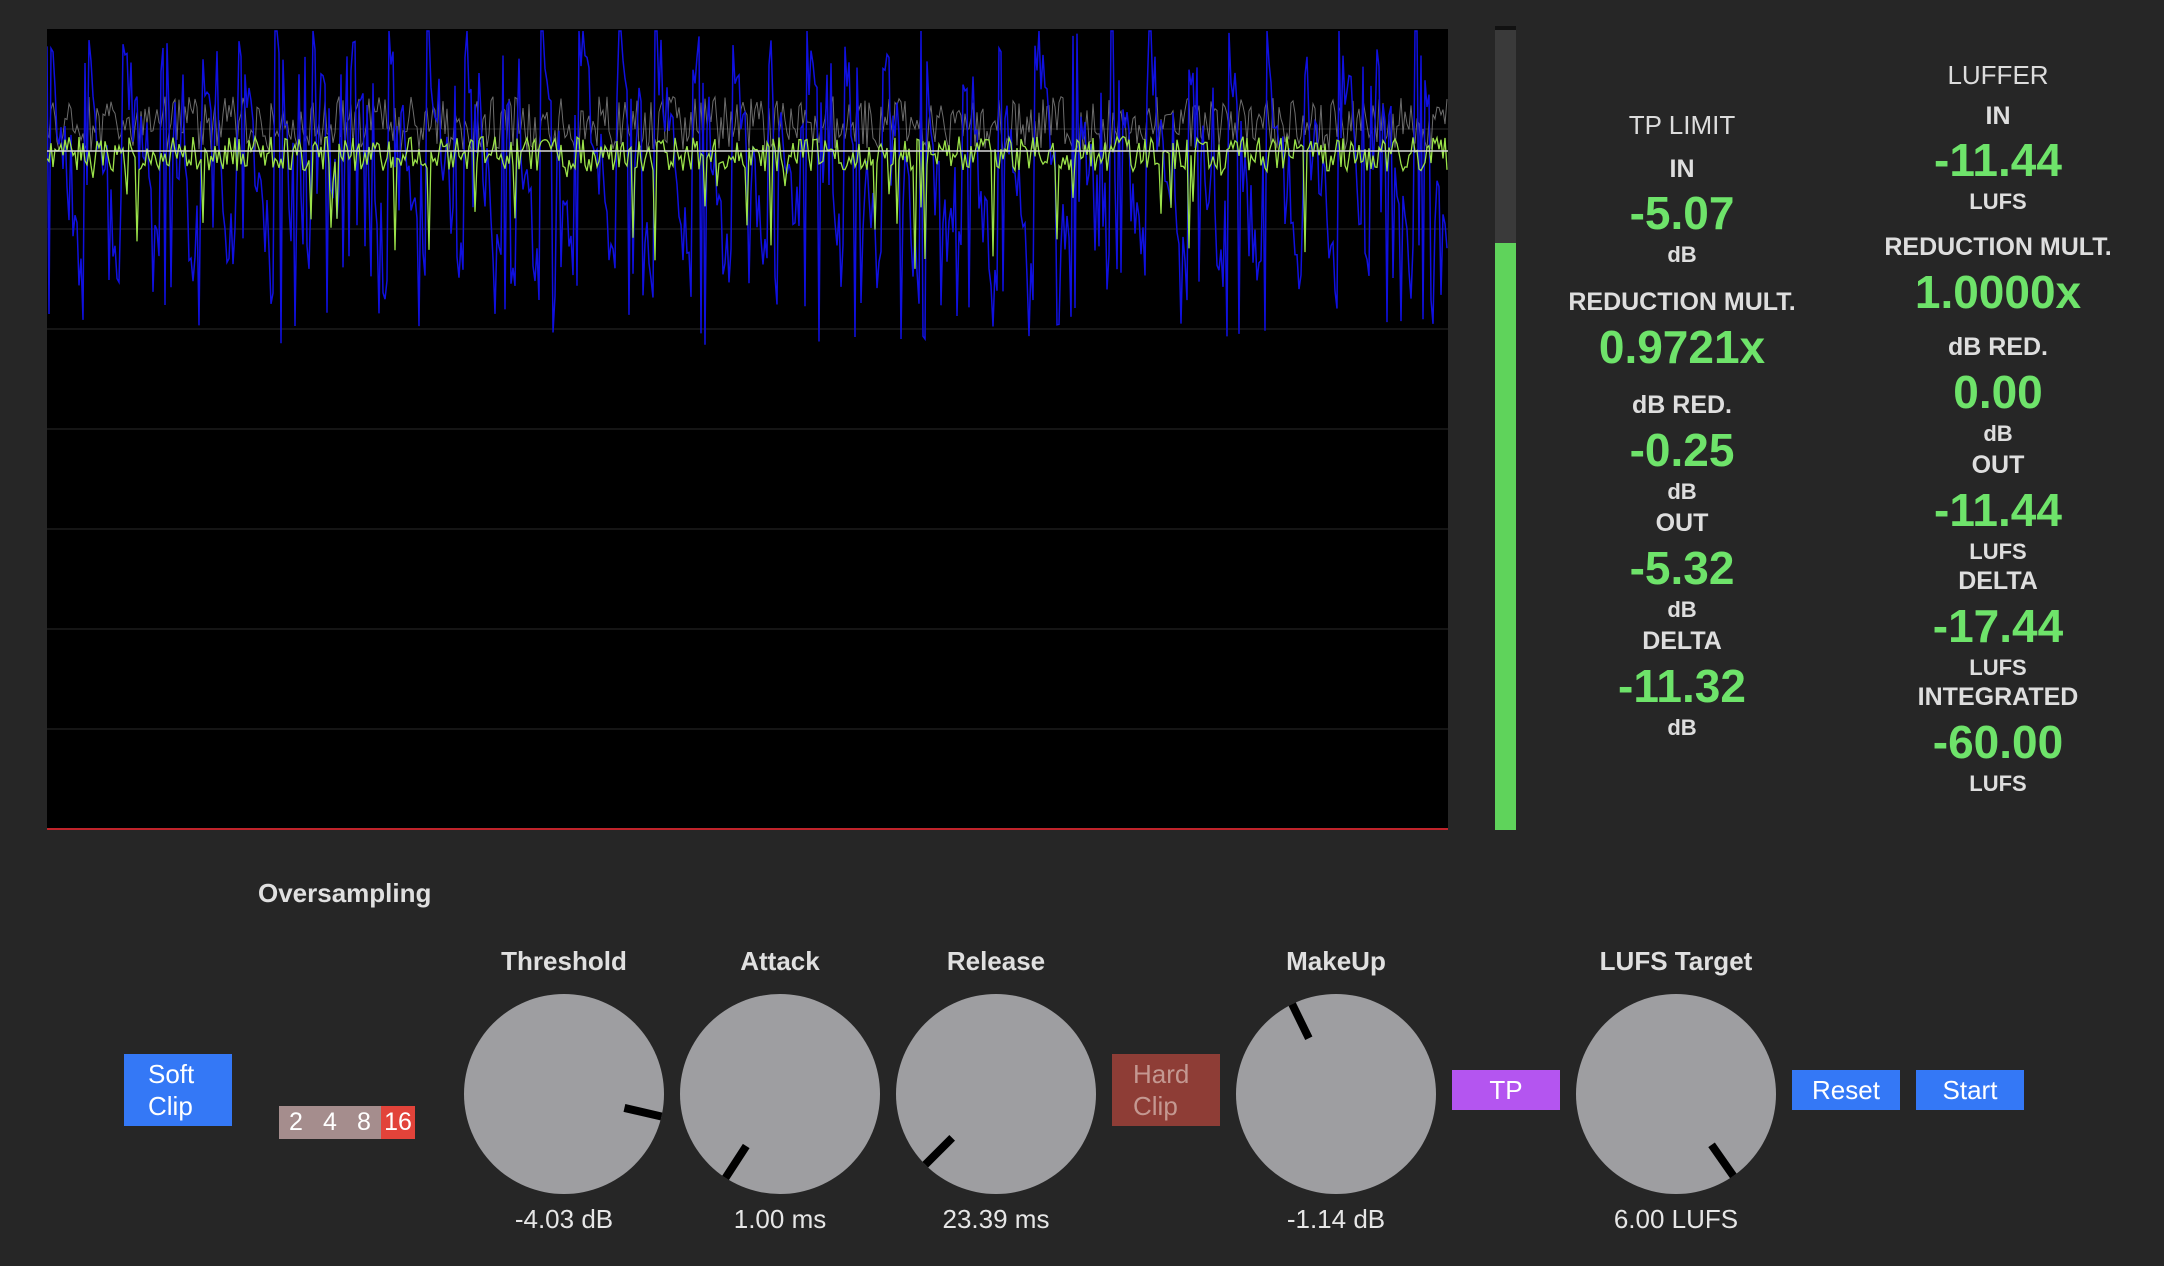 The height and width of the screenshot is (1266, 2164). I want to click on luffer-in-unit: LUFS, so click(1998, 201).